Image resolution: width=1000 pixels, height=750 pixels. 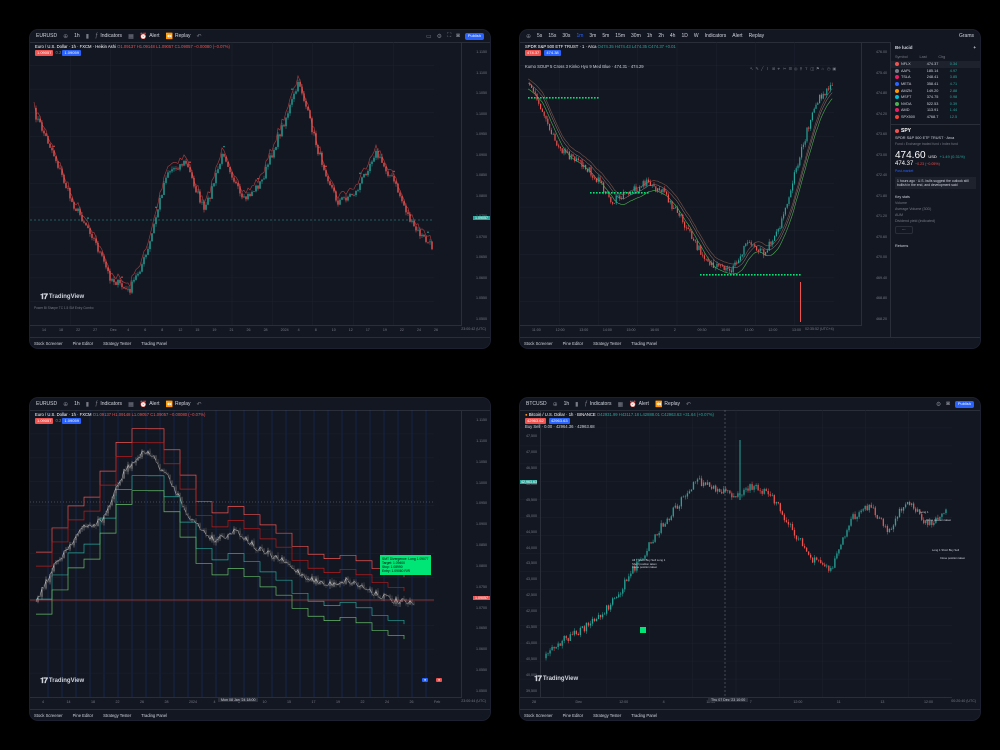 What do you see at coordinates (439, 680) in the screenshot?
I see `trade-marker-2: ●` at bounding box center [439, 680].